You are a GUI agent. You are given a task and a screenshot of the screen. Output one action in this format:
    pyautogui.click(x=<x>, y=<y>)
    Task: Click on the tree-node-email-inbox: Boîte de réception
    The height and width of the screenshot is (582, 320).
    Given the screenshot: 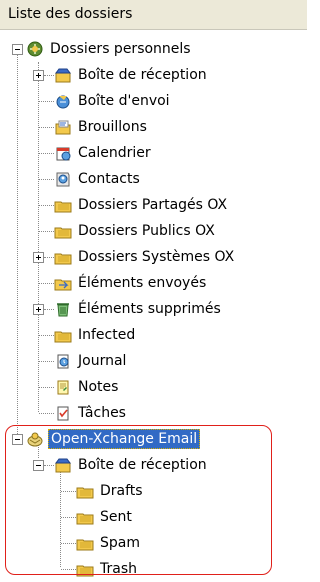 What is the action you would take?
    pyautogui.click(x=131, y=465)
    